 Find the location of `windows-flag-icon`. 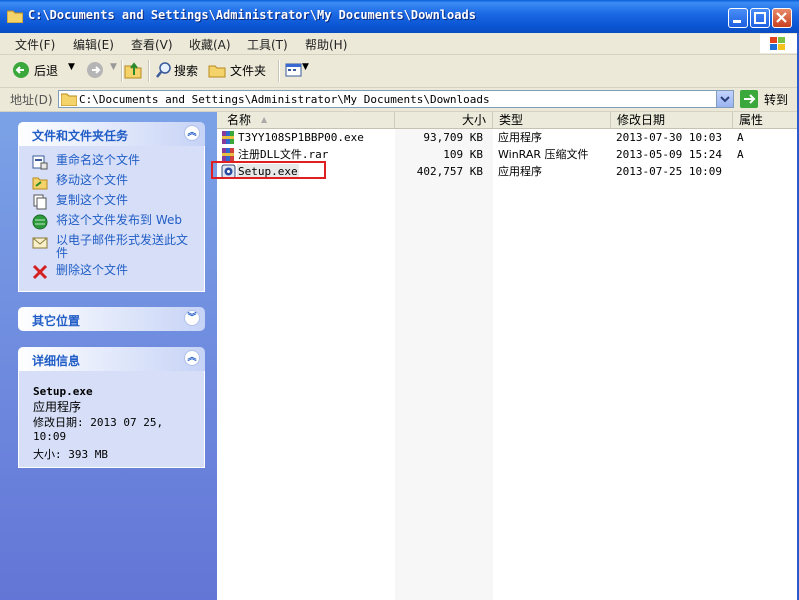

windows-flag-icon is located at coordinates (777, 43).